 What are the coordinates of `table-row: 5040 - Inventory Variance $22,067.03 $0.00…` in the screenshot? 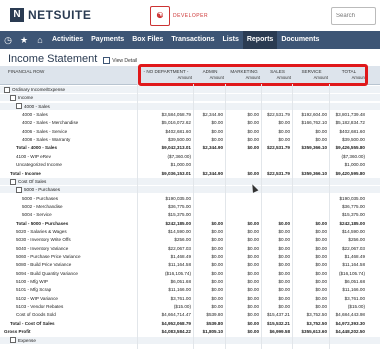 It's located at (190, 248).